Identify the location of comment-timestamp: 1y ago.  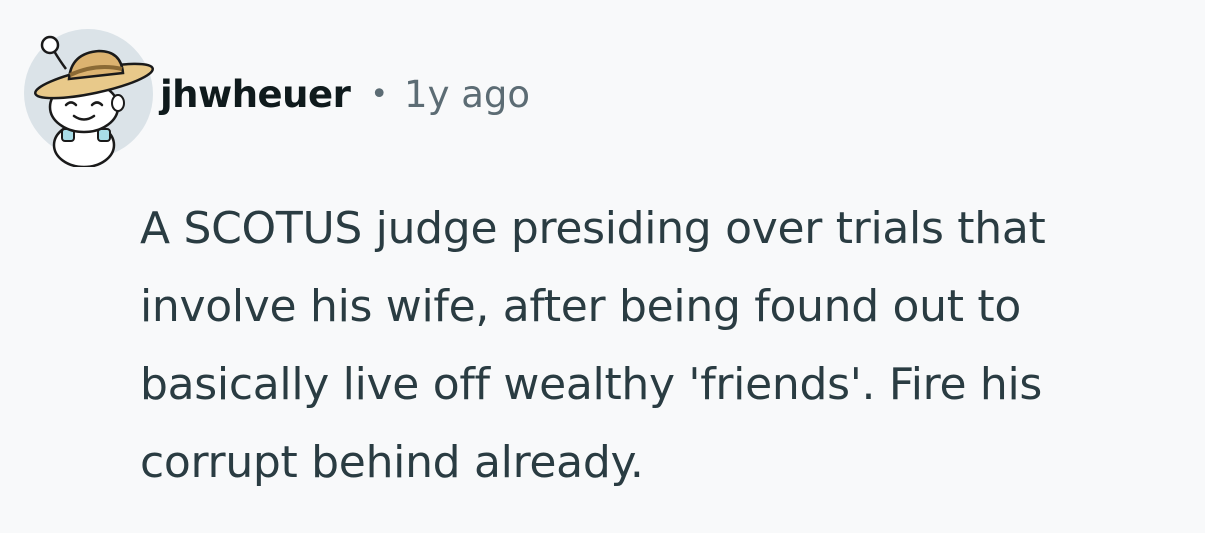
(467, 94).